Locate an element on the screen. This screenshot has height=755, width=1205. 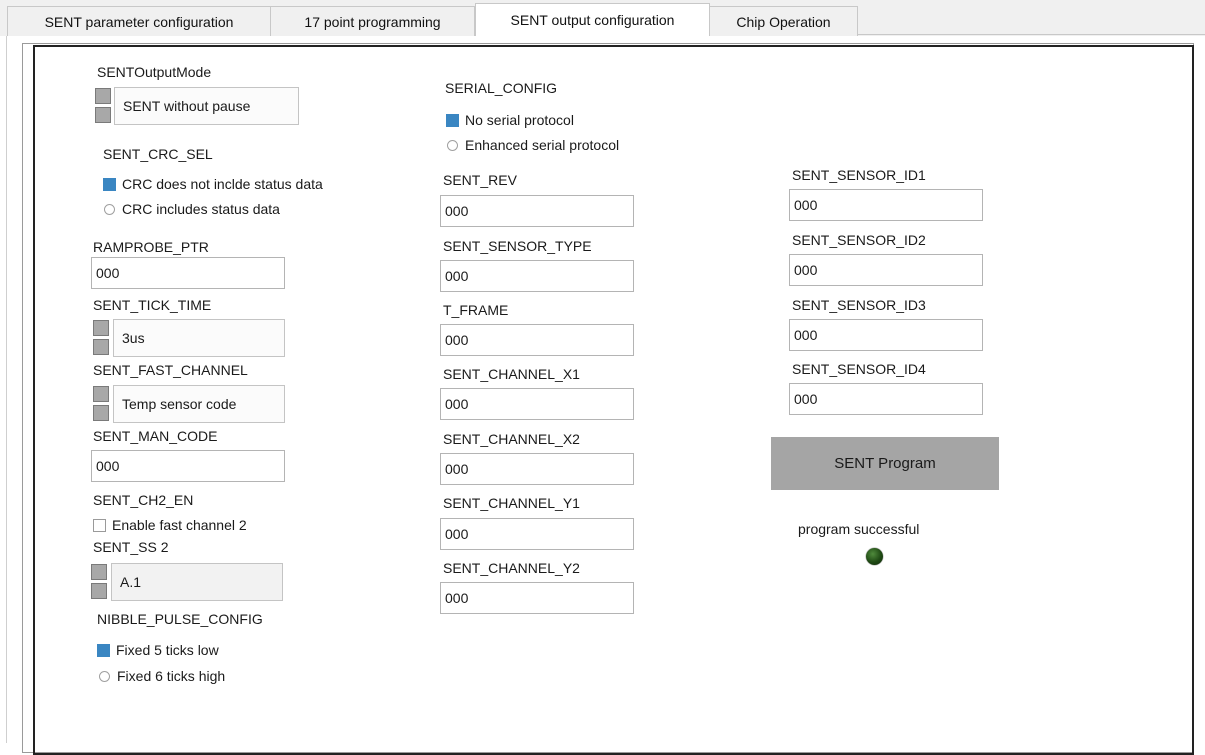
t-frame-label: T_FRAME is located at coordinates (476, 310).